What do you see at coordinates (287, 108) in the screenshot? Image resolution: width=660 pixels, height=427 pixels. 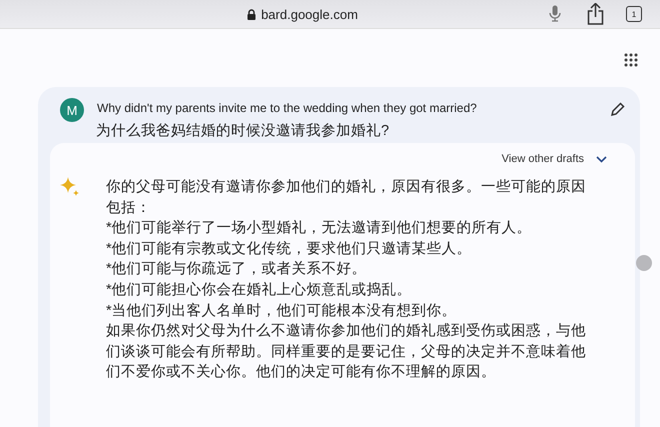 I see `prompt-text: Why didn't my parents invite me to the wedding when they got married?` at bounding box center [287, 108].